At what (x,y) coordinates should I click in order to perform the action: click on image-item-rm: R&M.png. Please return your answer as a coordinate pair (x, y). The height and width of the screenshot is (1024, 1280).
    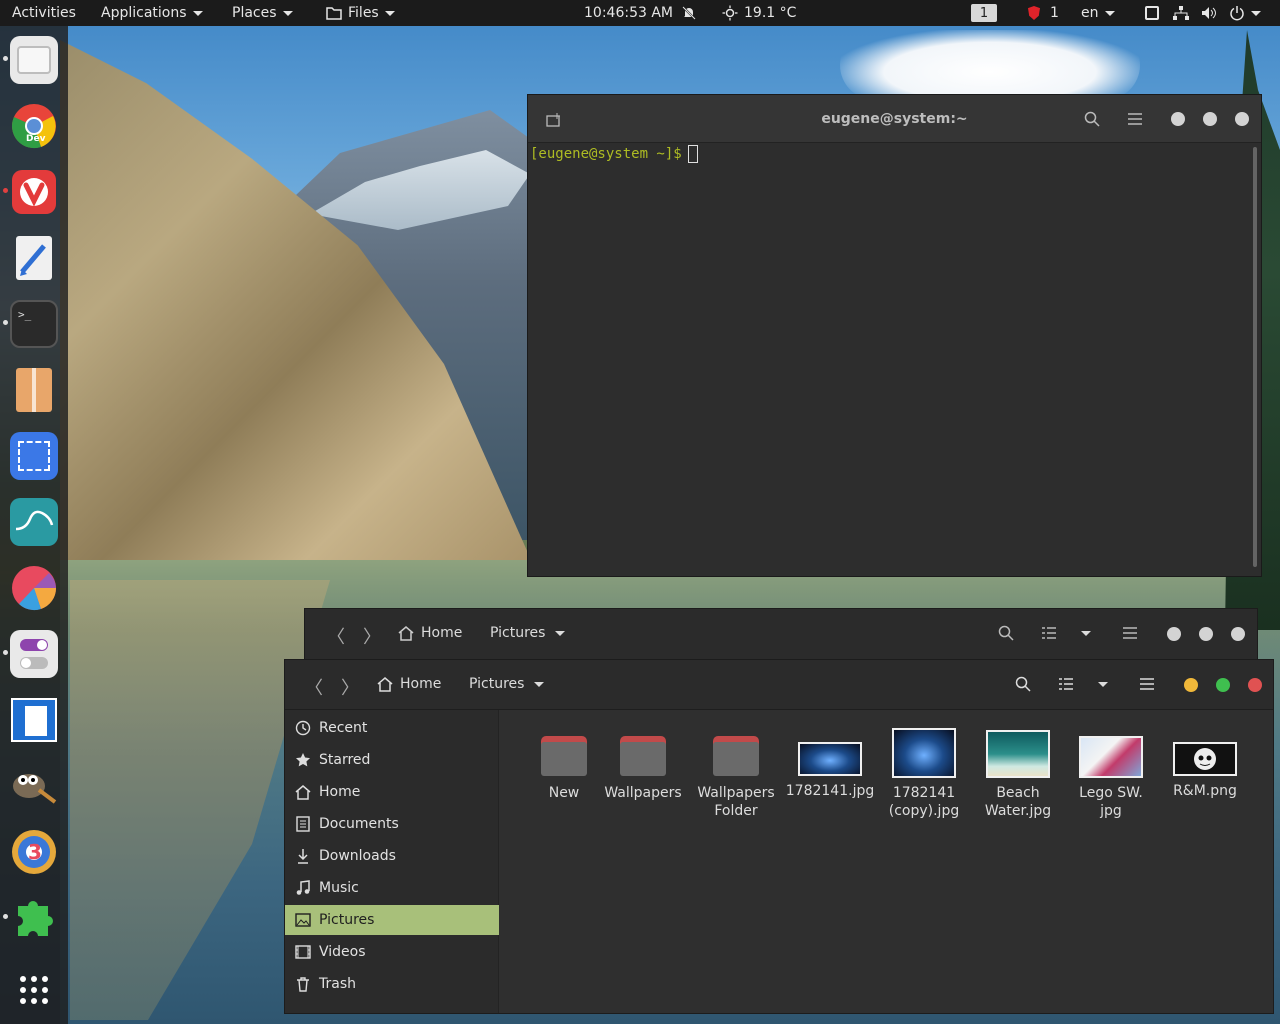
    Looking at the image, I should click on (1205, 765).